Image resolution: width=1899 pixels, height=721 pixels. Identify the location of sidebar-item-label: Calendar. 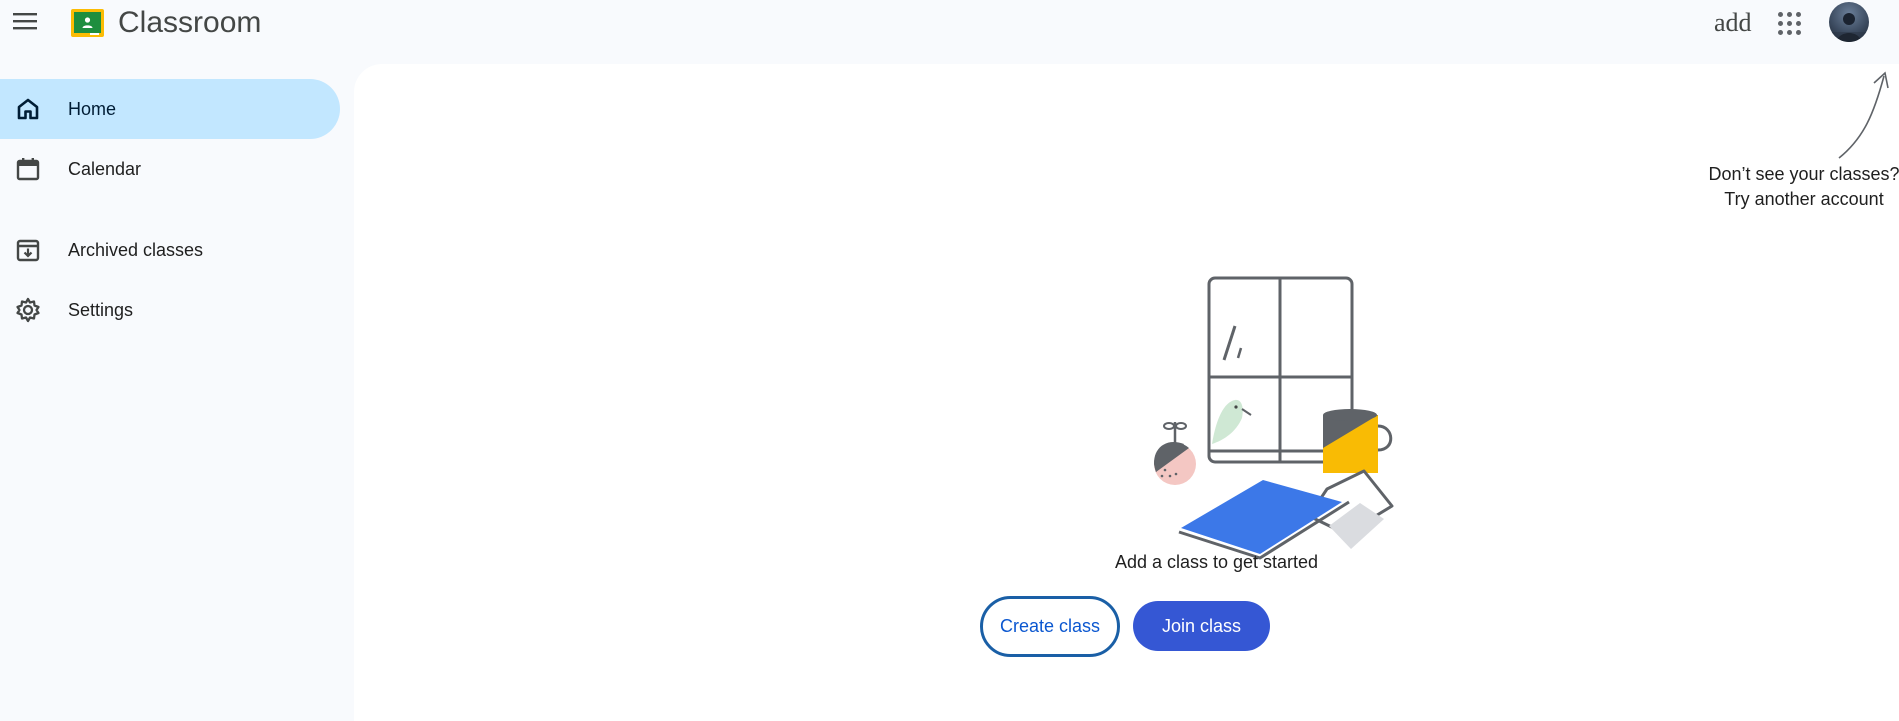
(105, 168).